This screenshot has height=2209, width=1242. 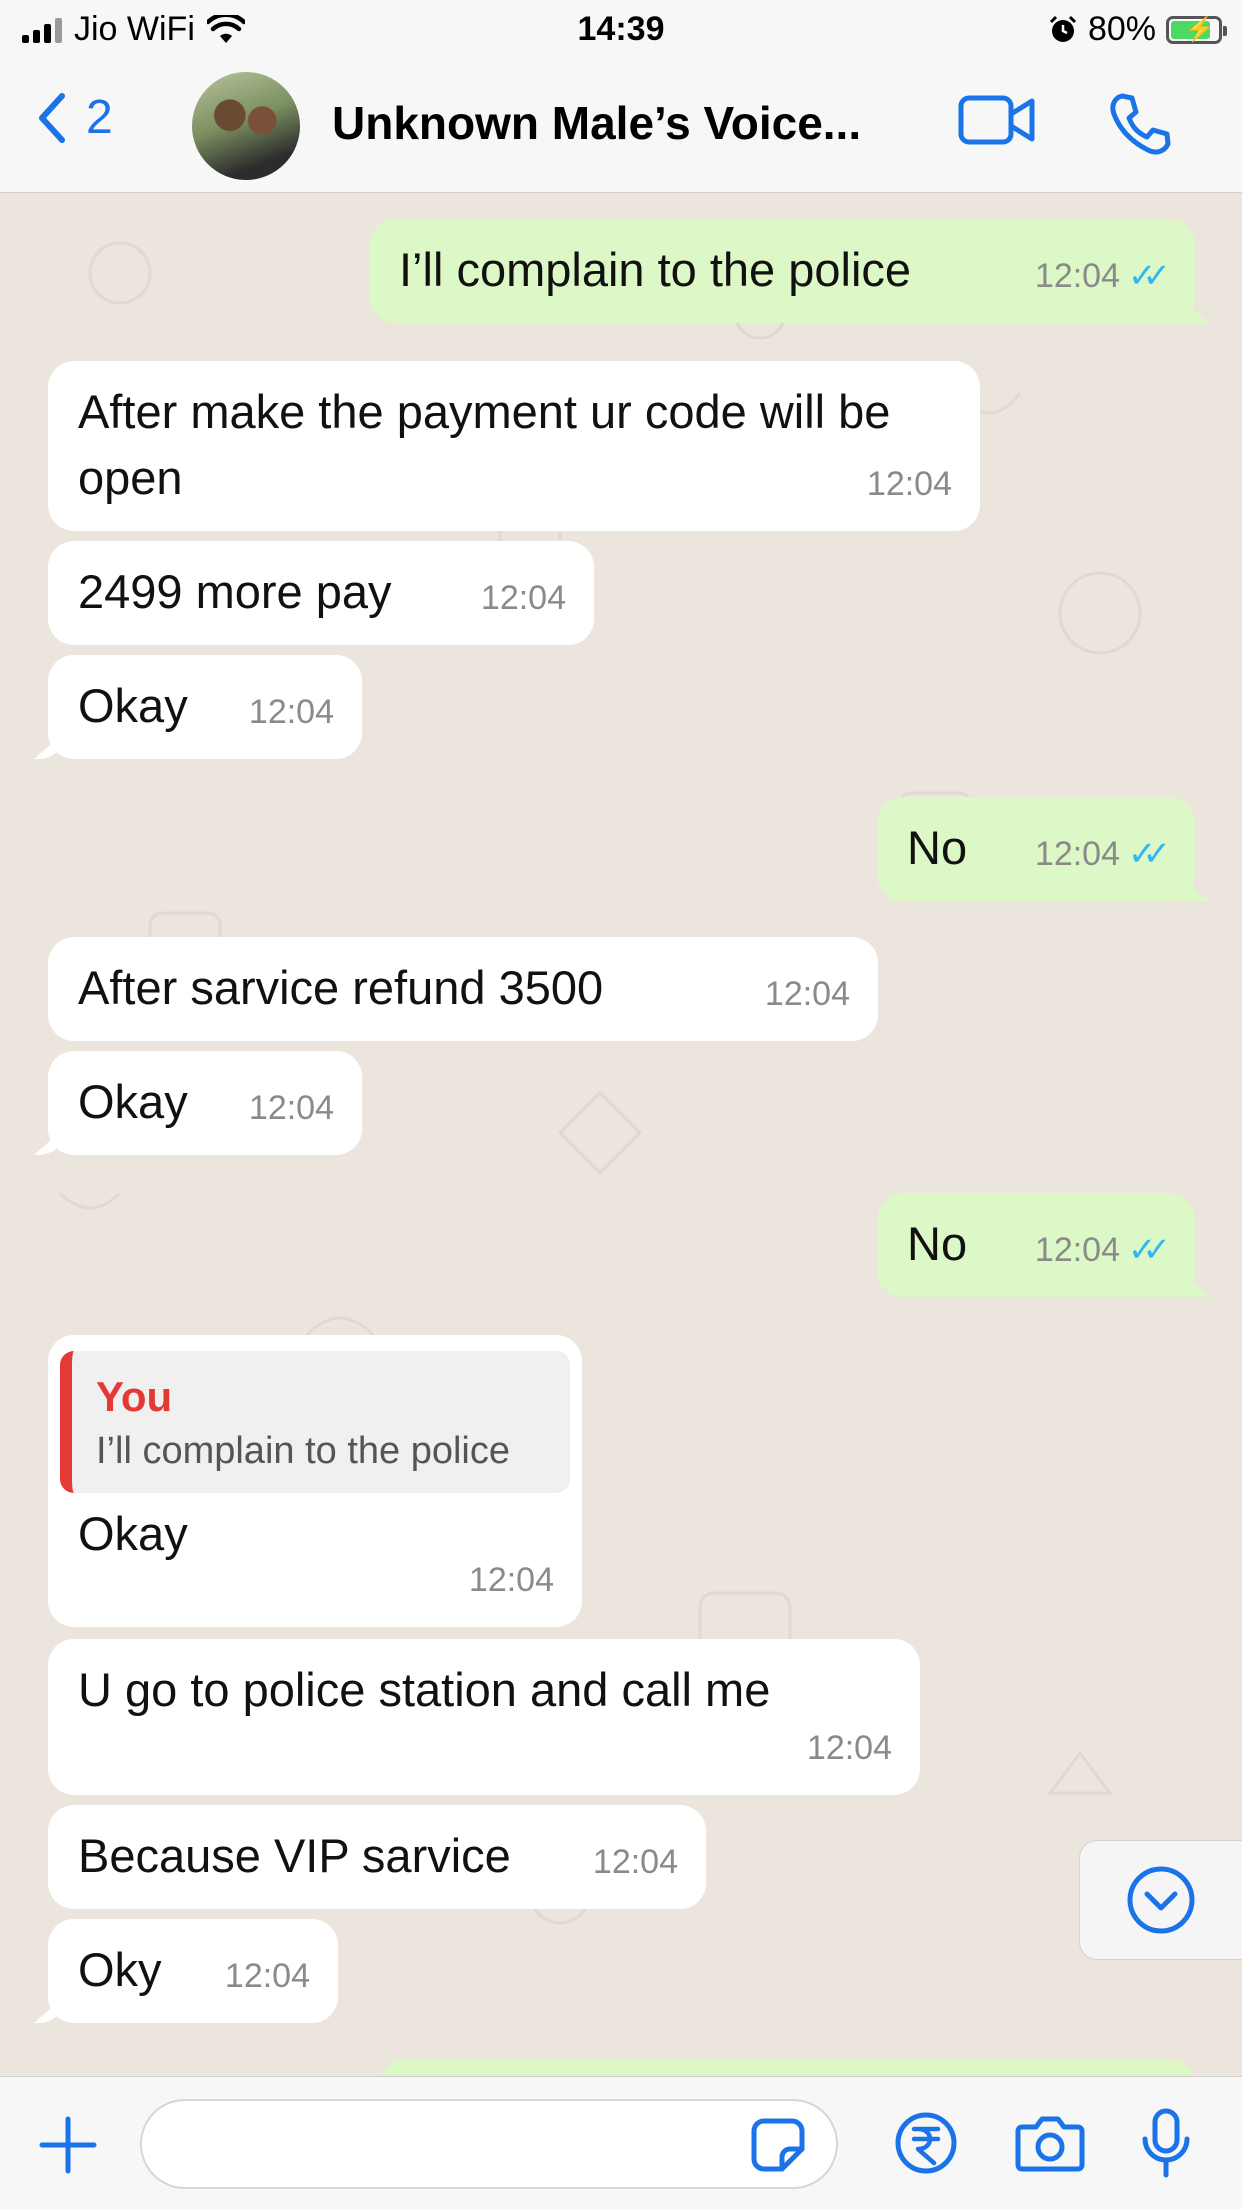 I want to click on message-text: U go to police station and call me, so click(x=424, y=1689).